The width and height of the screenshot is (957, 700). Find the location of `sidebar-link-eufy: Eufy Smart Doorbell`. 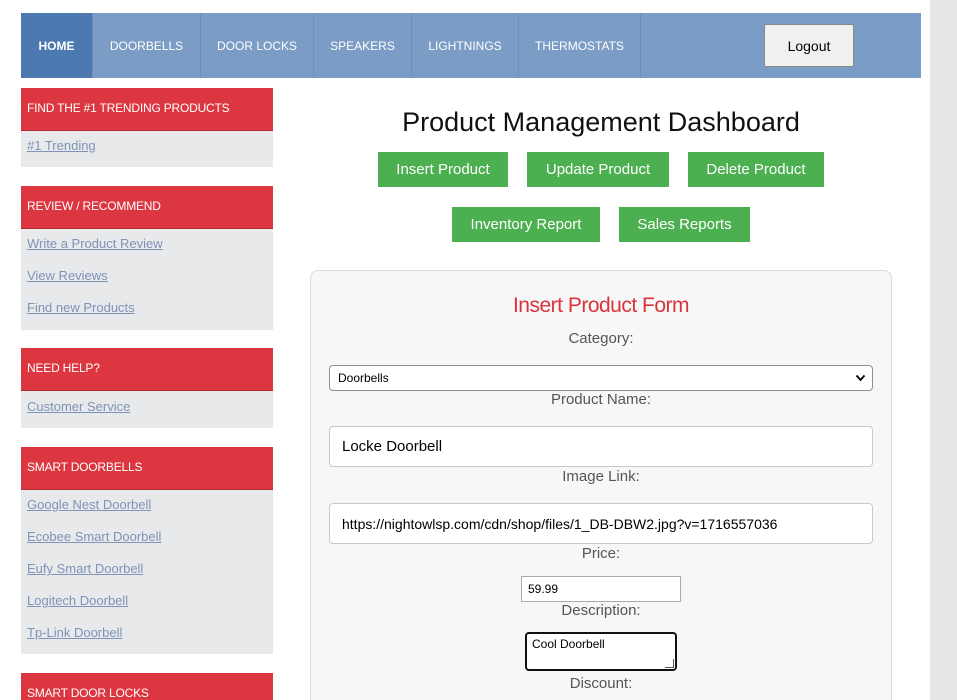

sidebar-link-eufy: Eufy Smart Doorbell is located at coordinates (85, 568).